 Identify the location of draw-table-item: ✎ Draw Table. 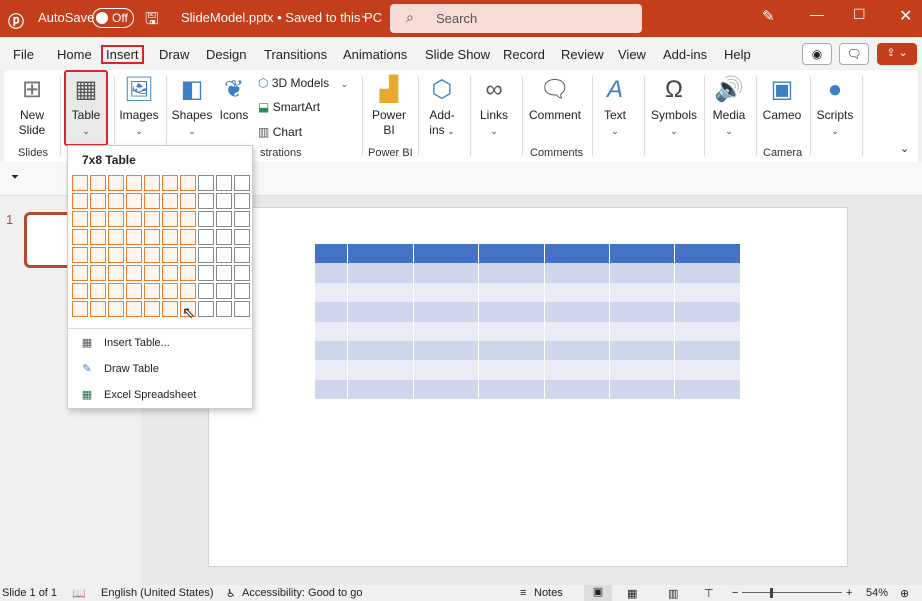
(118, 368).